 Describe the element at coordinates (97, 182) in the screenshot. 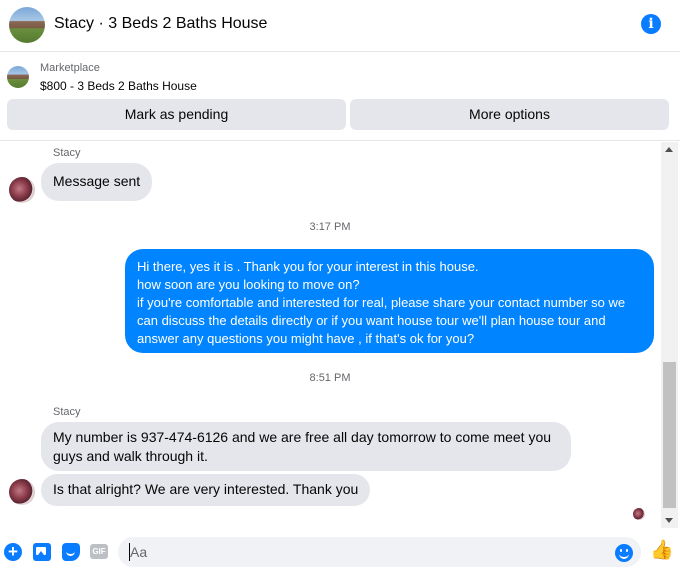

I see `incoming-message: Message sent` at that location.